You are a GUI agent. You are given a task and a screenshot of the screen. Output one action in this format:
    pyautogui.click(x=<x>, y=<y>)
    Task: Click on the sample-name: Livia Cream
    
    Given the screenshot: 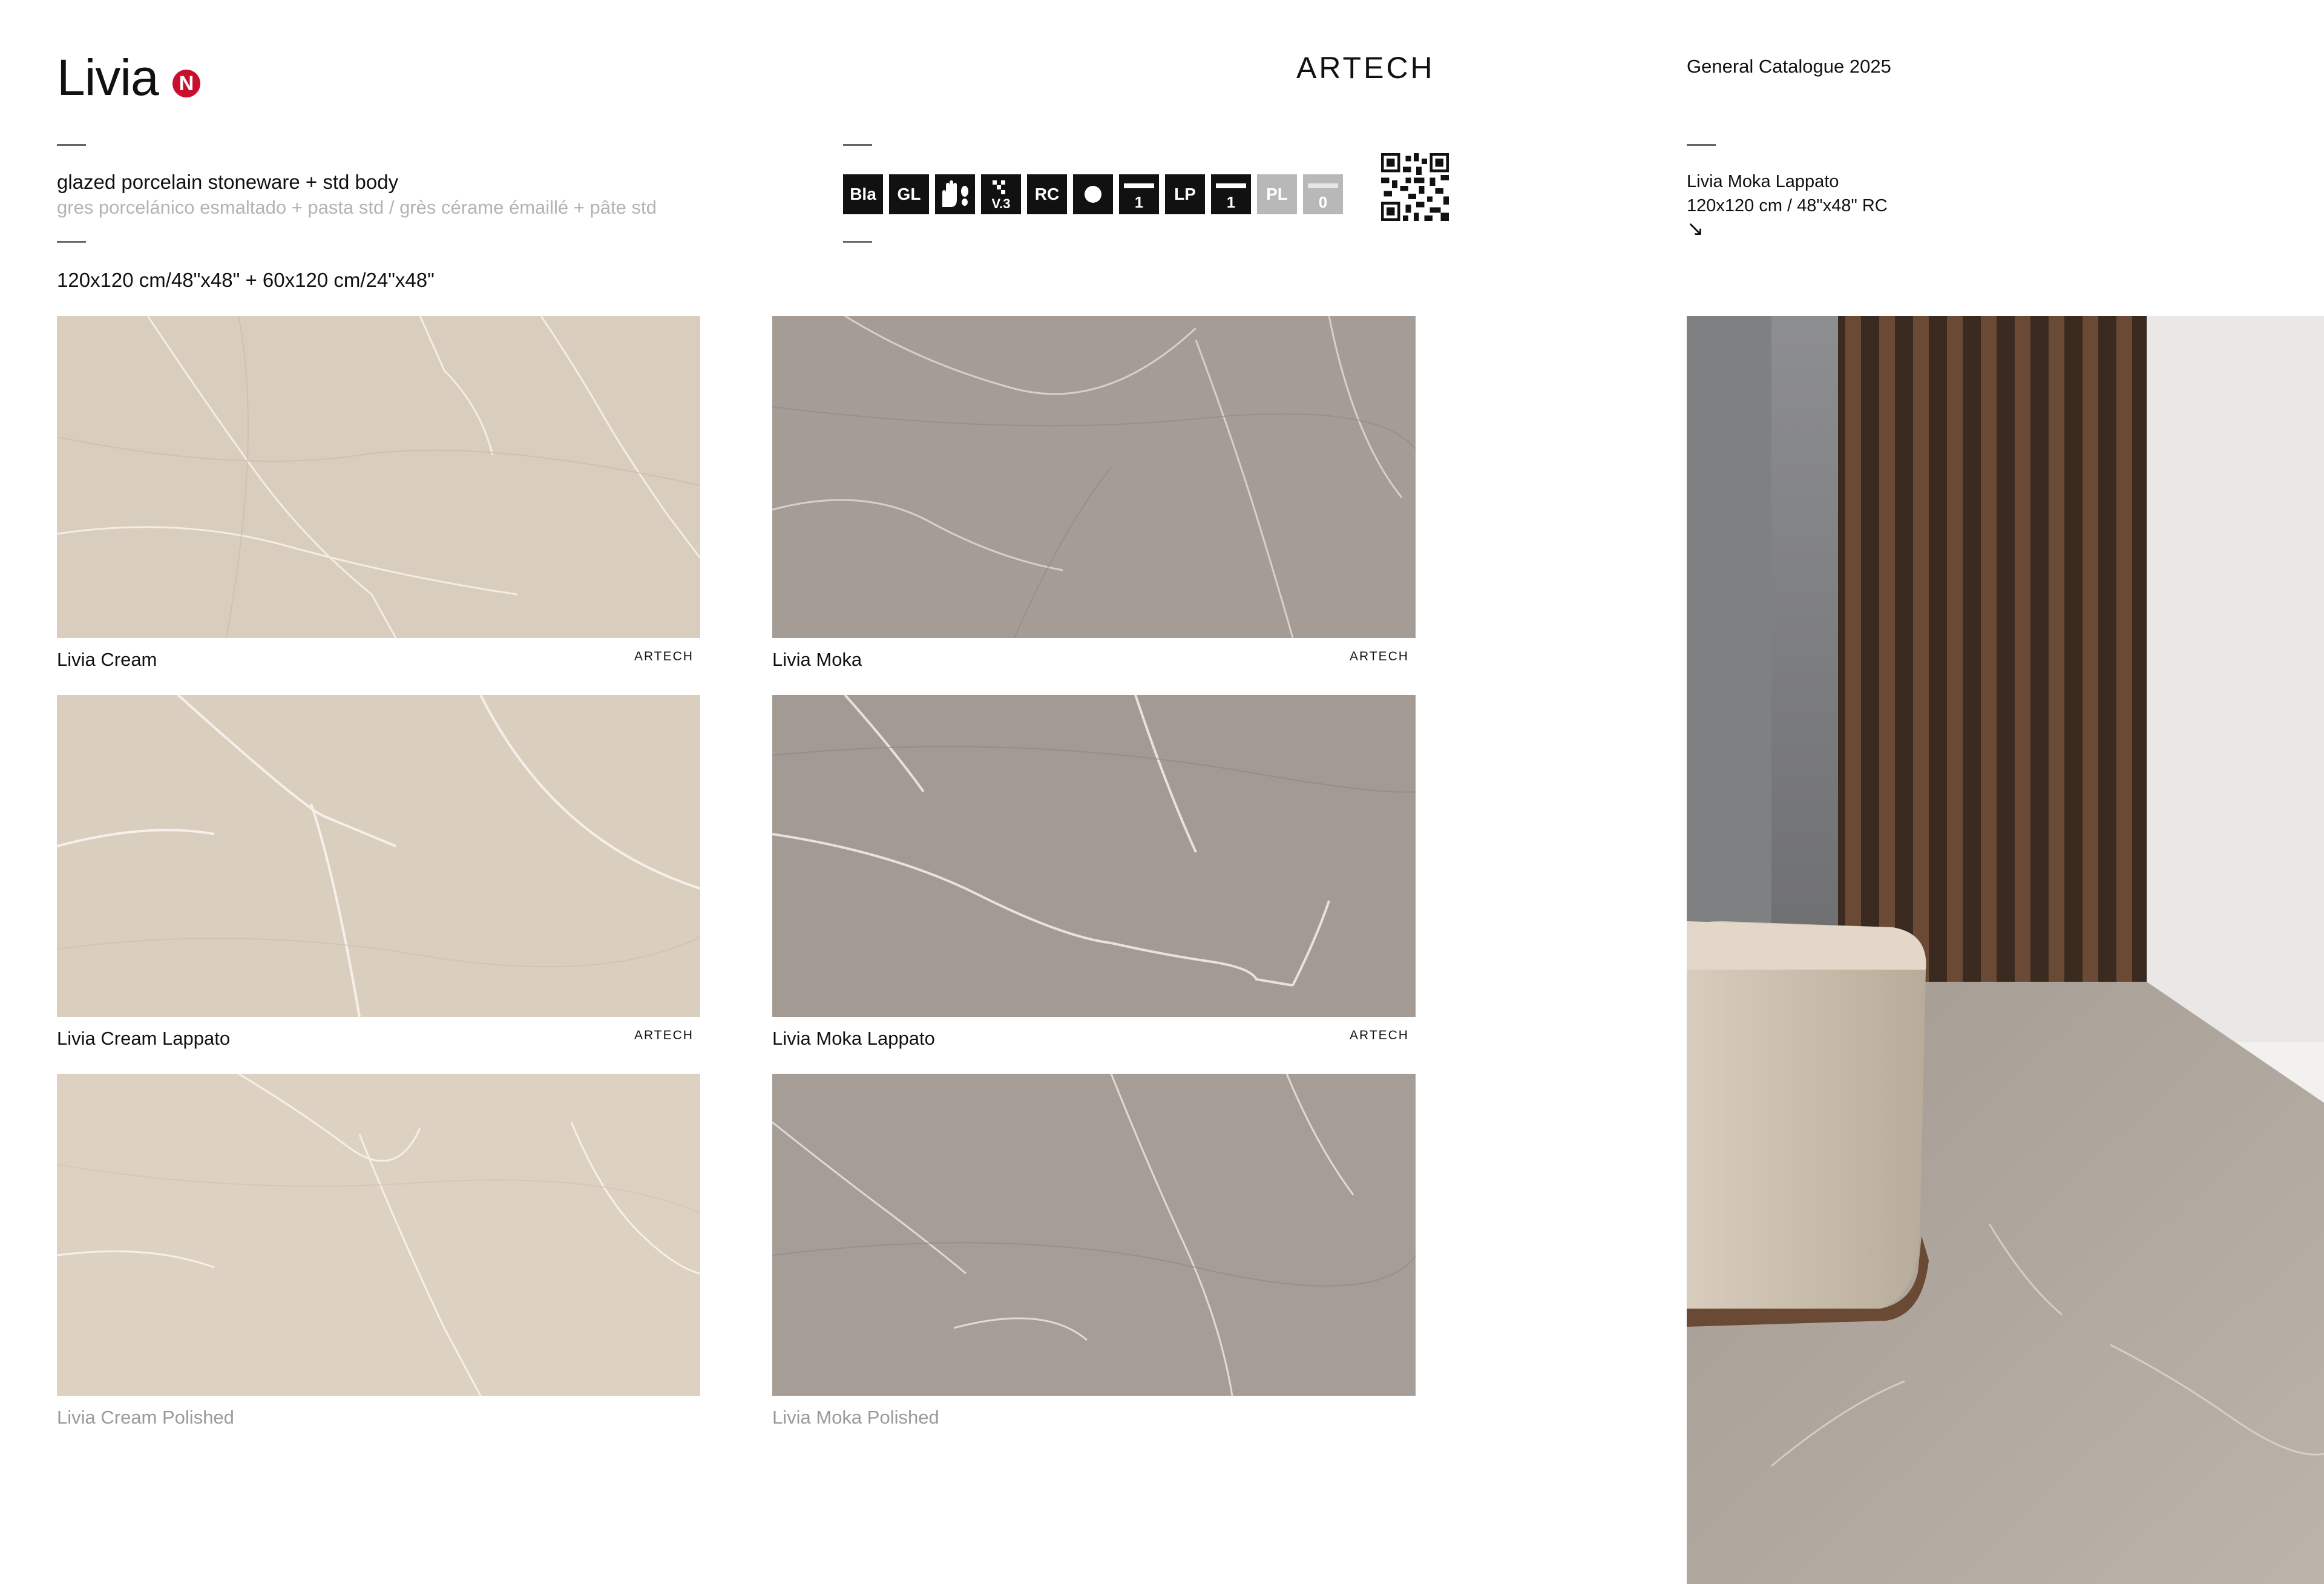 What is the action you would take?
    pyautogui.click(x=107, y=659)
    